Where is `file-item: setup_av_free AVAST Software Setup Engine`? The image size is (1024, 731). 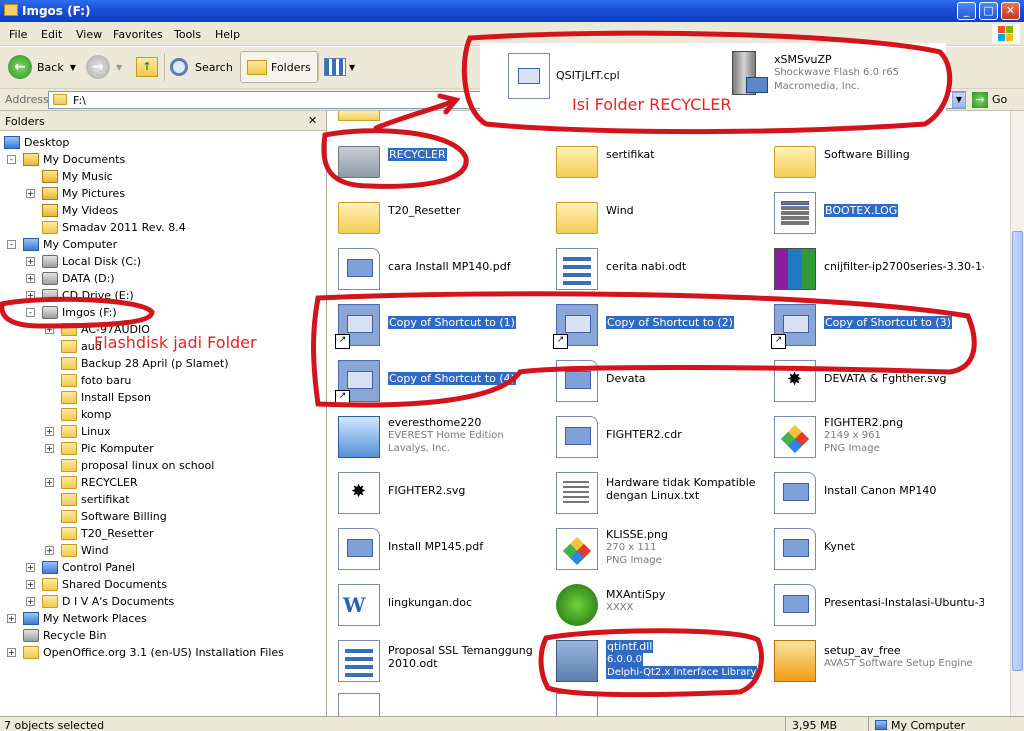 file-item: setup_av_free AVAST Software Setup Engine is located at coordinates (875, 662).